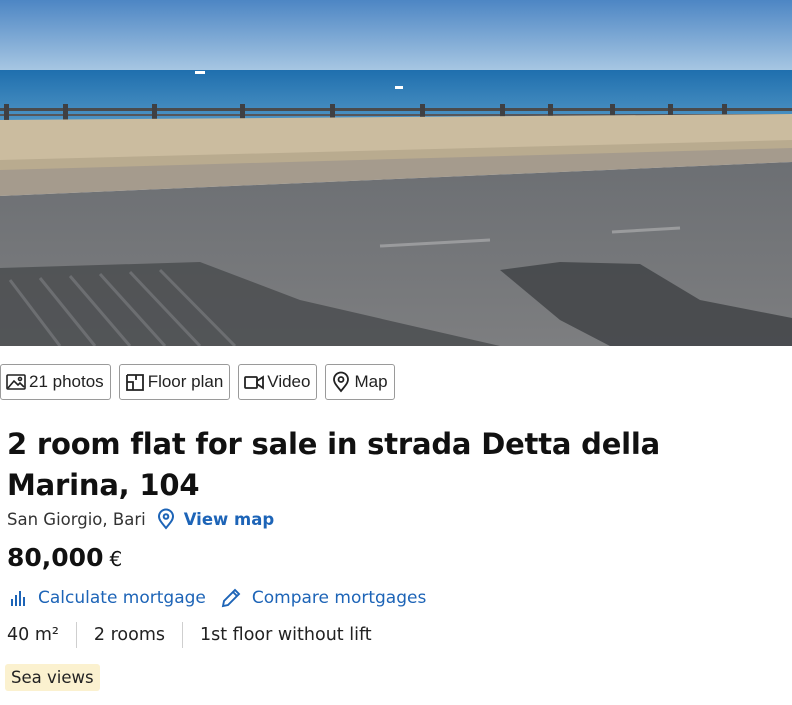  I want to click on calculate-mortgage-label: Calculate mortgage, so click(122, 598).